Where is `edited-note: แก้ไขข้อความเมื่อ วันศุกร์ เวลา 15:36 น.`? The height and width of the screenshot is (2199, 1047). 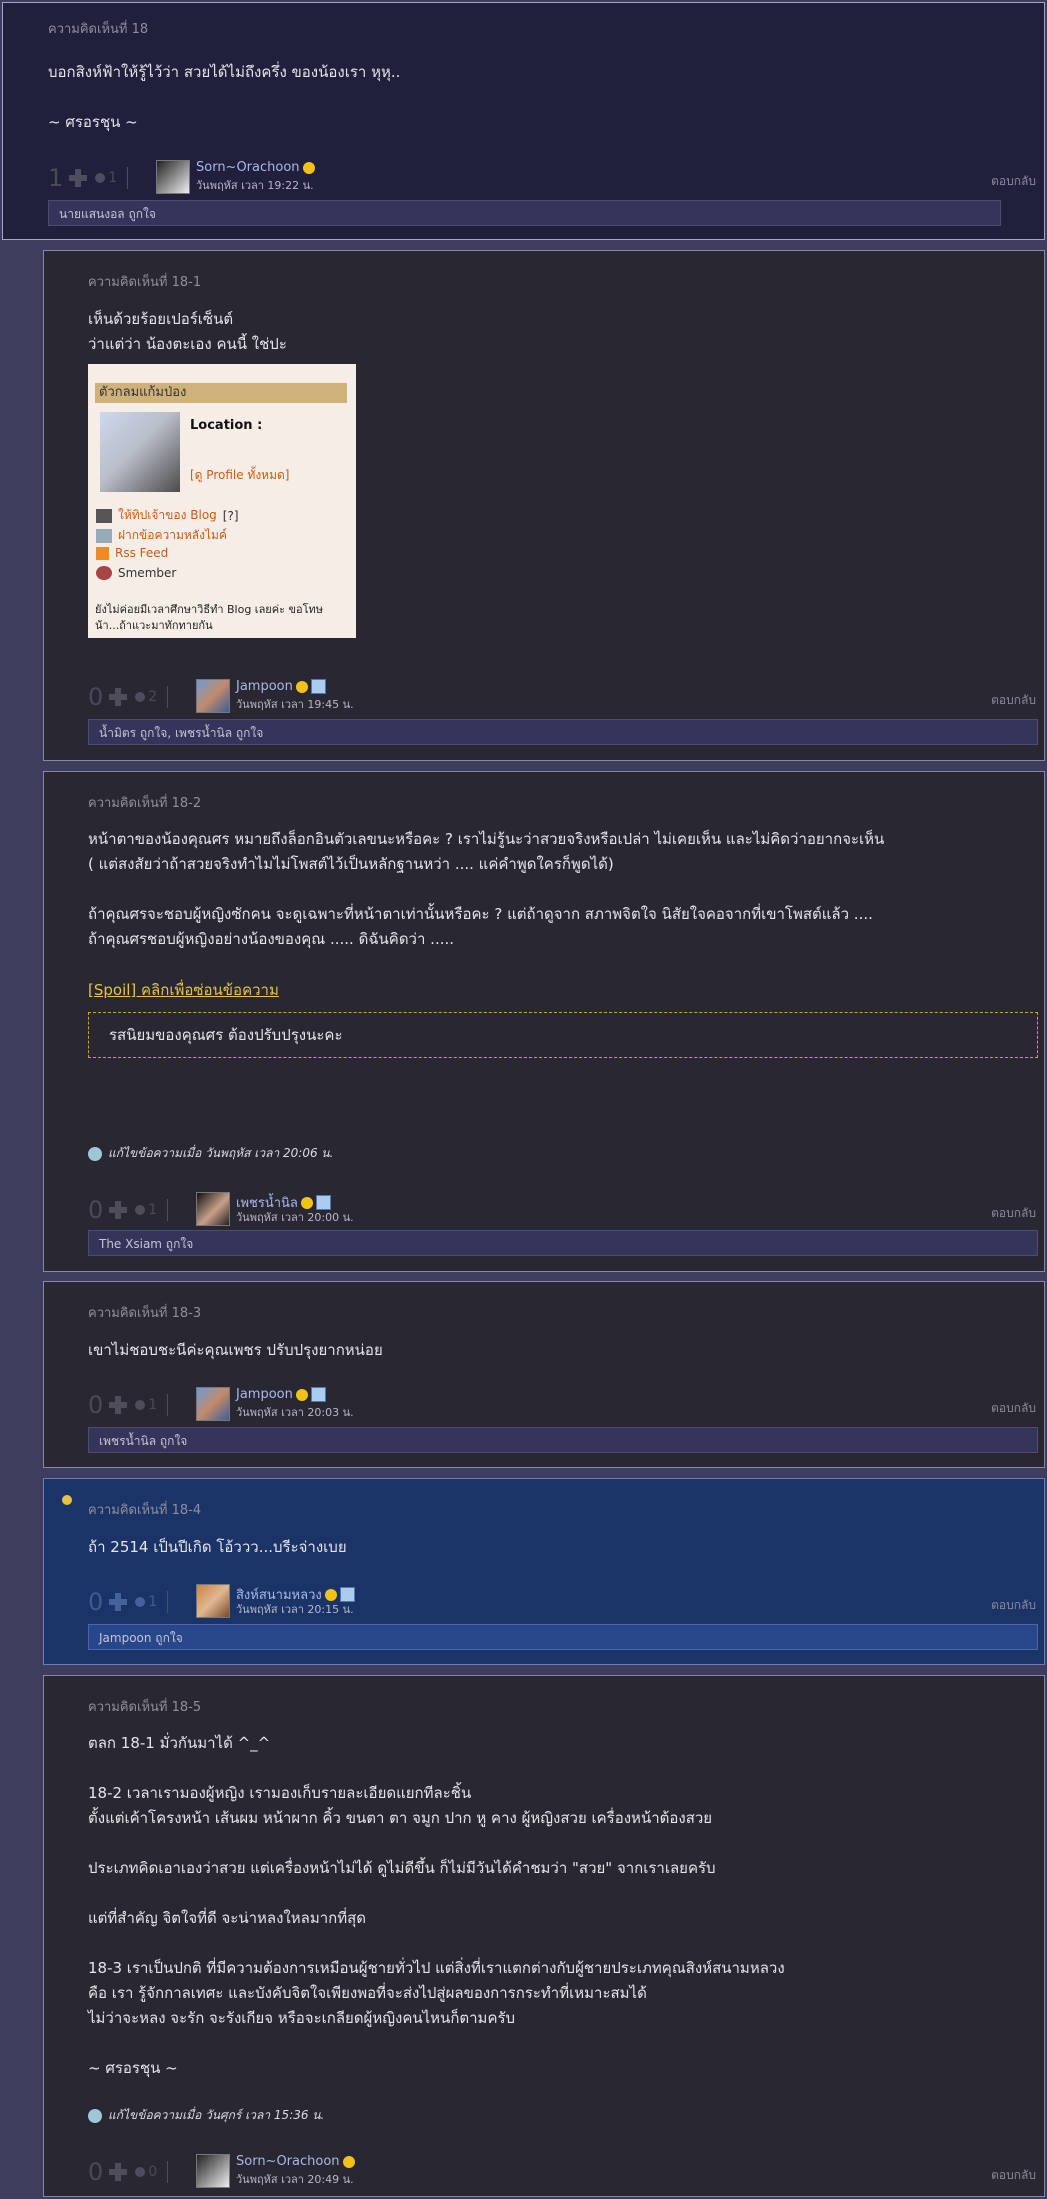
edited-note: แก้ไขข้อความเมื่อ วันศุกร์ เวลา 15:36 น. is located at coordinates (206, 2115).